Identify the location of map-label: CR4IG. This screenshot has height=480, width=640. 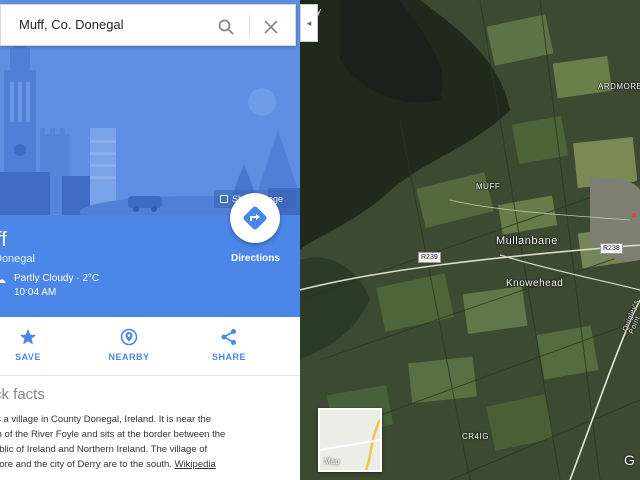
(475, 436).